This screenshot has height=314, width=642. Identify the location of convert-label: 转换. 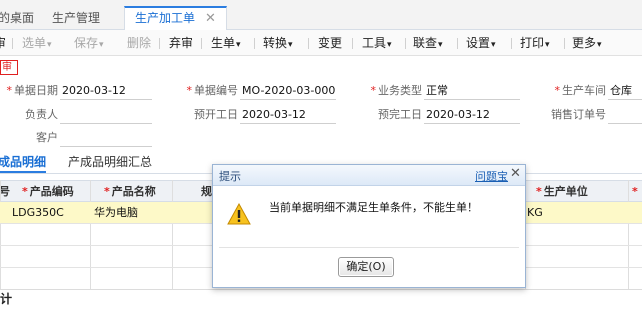
(275, 43).